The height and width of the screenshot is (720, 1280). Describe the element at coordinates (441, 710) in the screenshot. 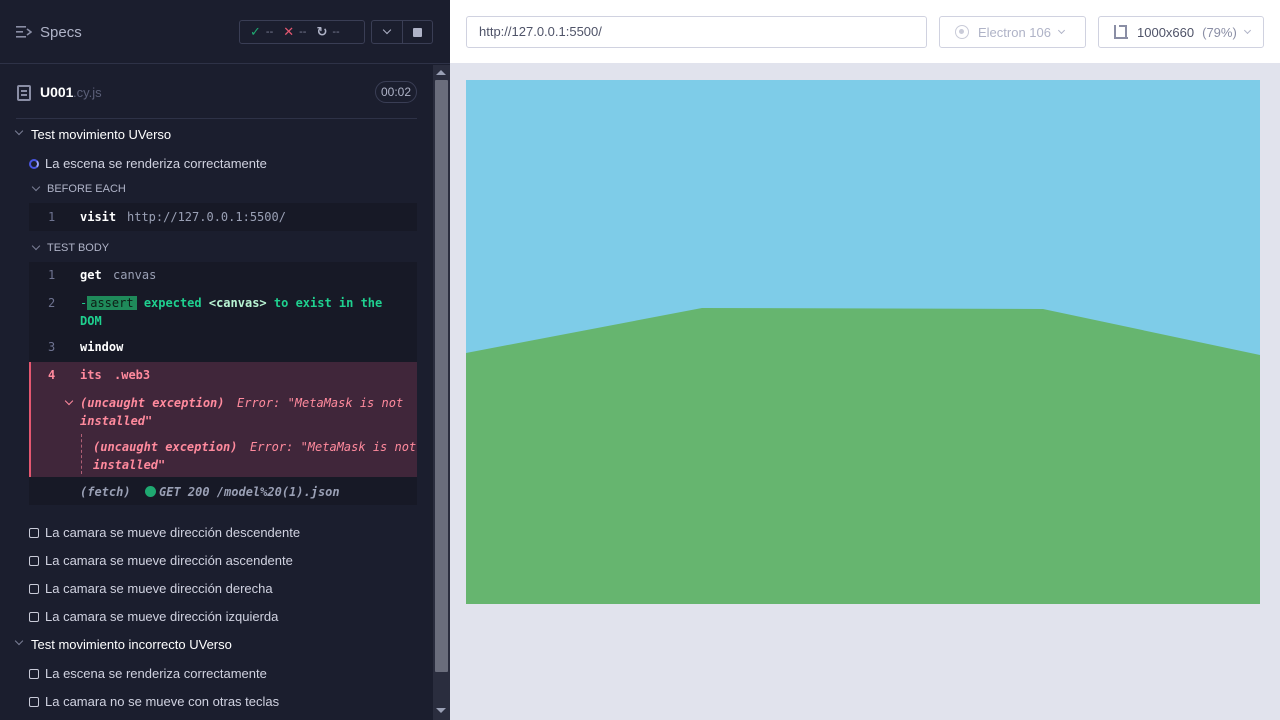

I see `scroll-down-arrow-icon` at that location.